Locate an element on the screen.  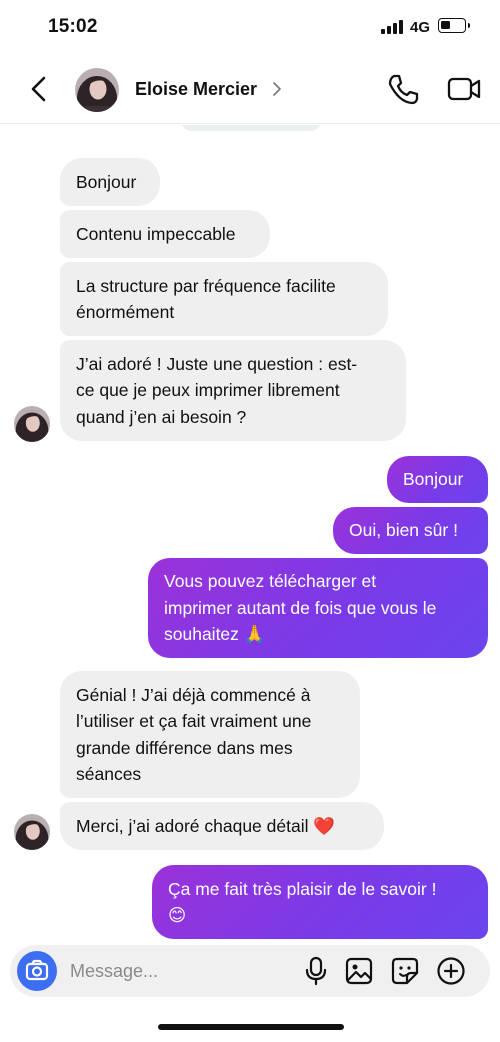
add-button is located at coordinates (451, 971).